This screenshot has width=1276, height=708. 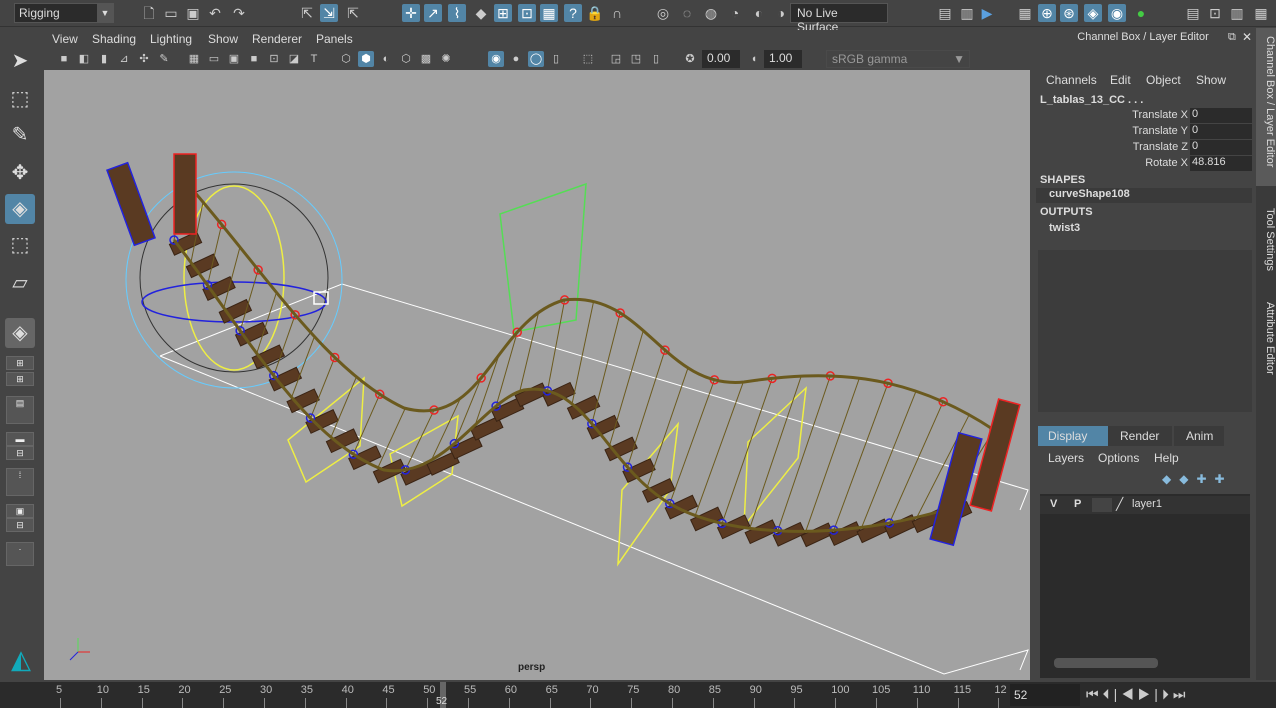 What do you see at coordinates (549, 13) in the screenshot?
I see `render-view-icon: ▦` at bounding box center [549, 13].